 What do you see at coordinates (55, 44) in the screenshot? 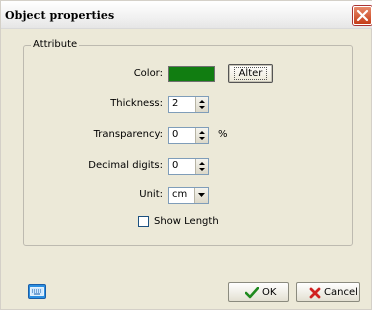
I see `attribute-group-label: Attribute` at bounding box center [55, 44].